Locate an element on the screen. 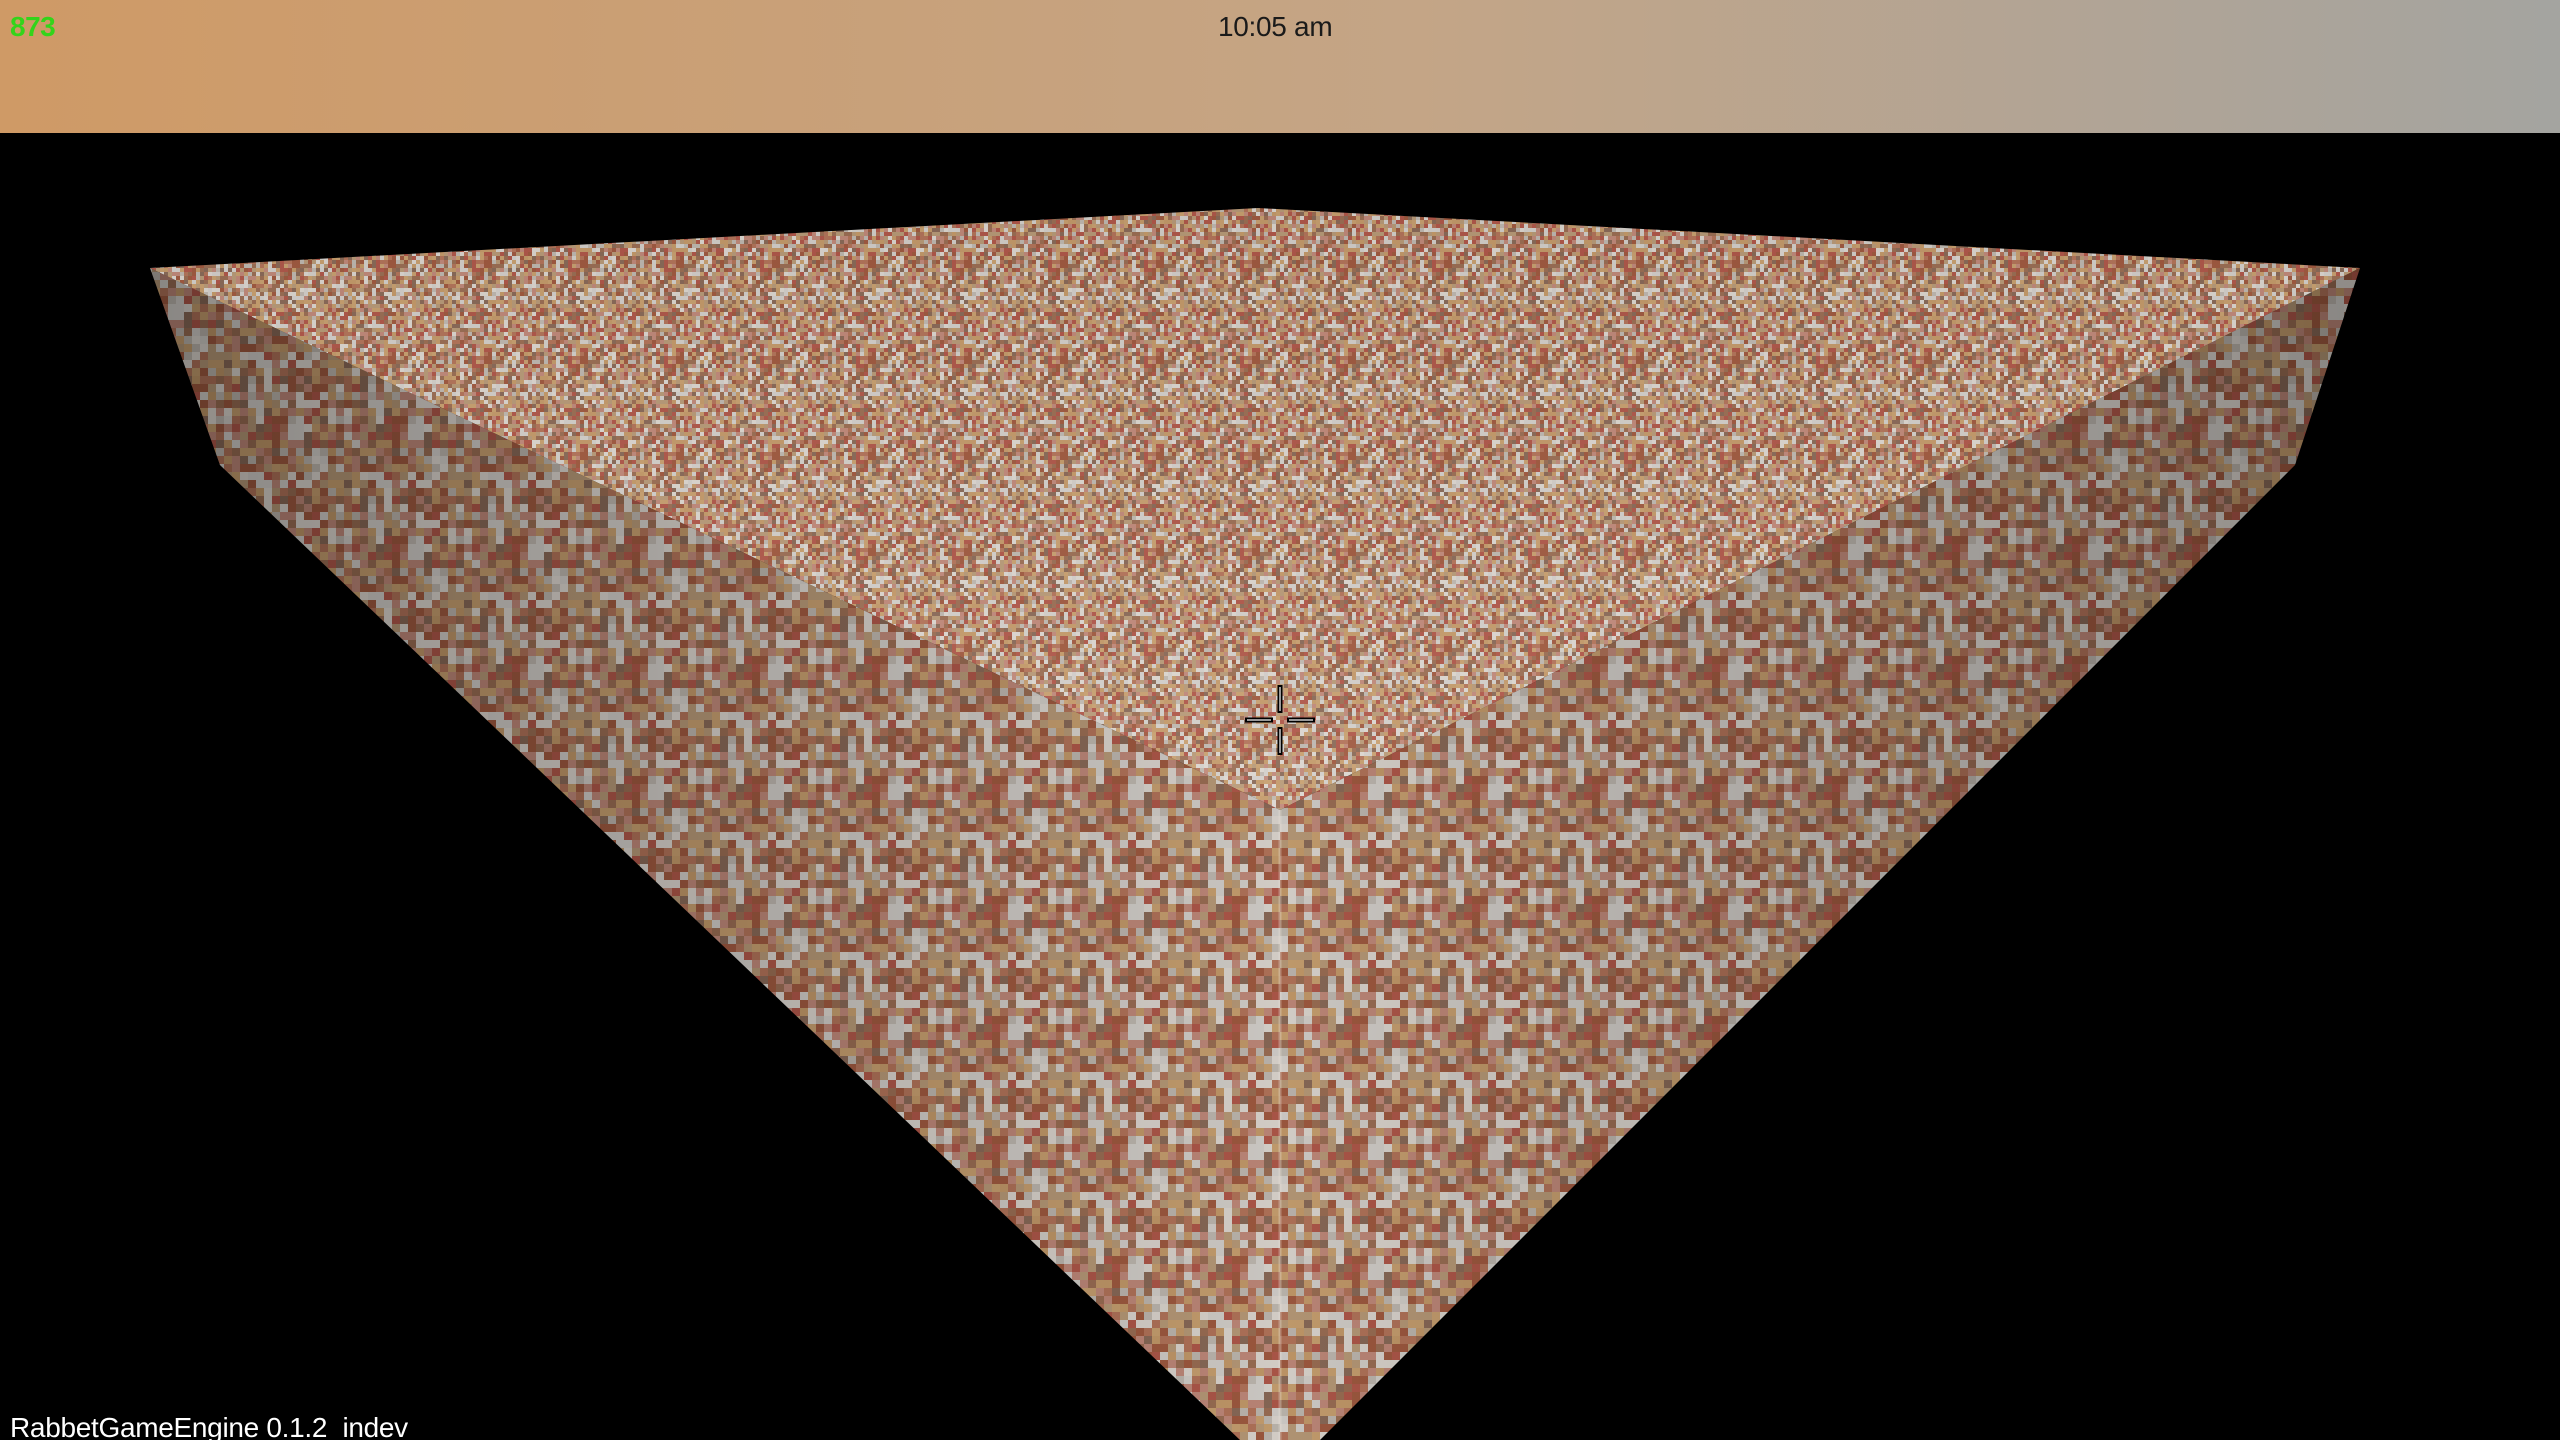 The width and height of the screenshot is (2560, 1440). fps-counter: 873 is located at coordinates (33, 26).